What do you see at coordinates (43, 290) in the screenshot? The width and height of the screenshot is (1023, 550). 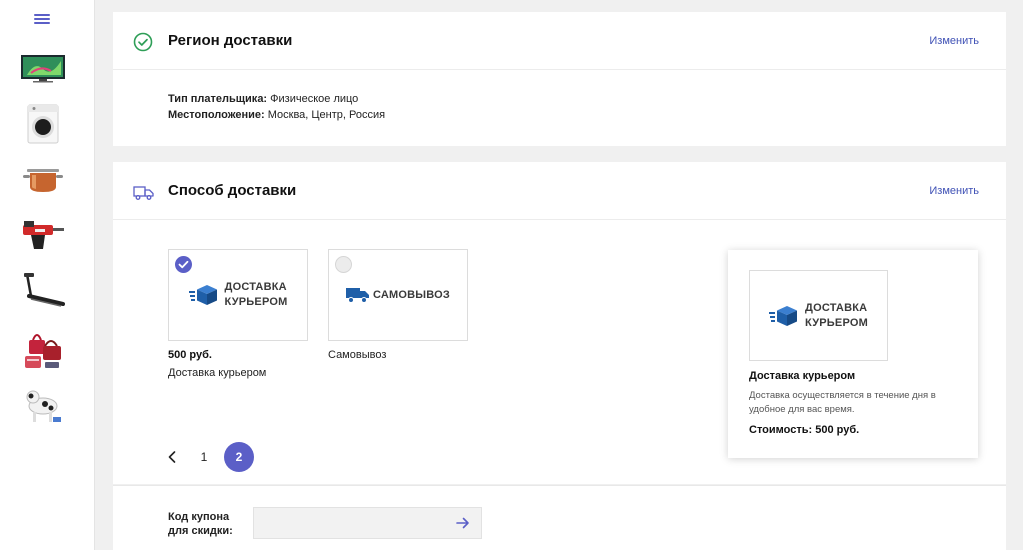 I see `treadmill-thumbnail` at bounding box center [43, 290].